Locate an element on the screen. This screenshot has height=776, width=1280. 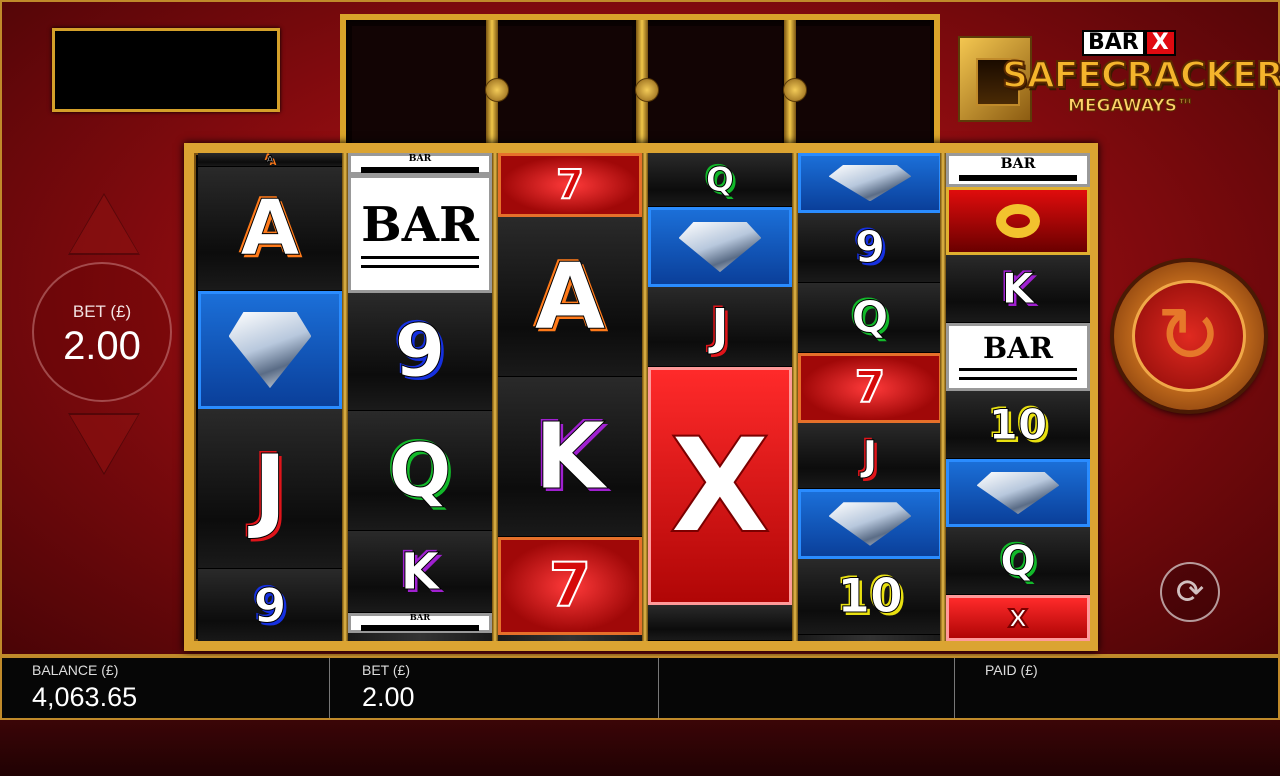
reel-column-4: Q JX is located at coordinates (720, 397).